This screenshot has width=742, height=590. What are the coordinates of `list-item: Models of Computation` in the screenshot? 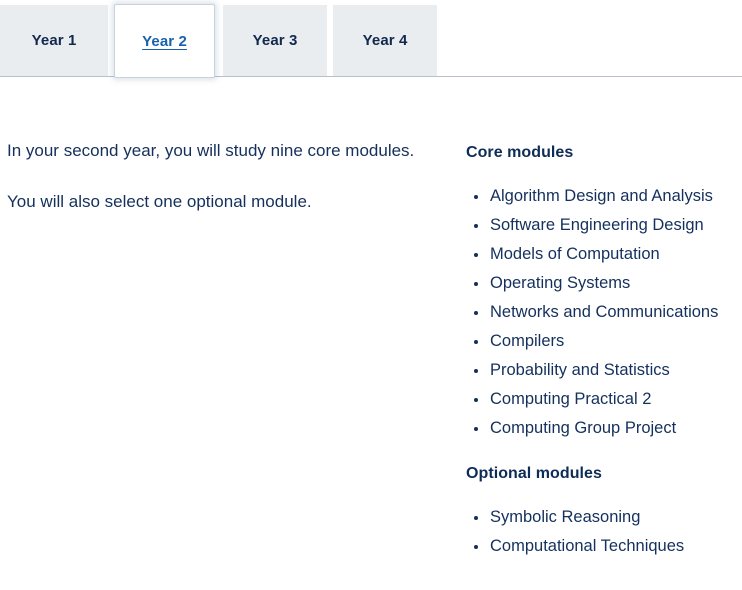 It's located at (604, 254).